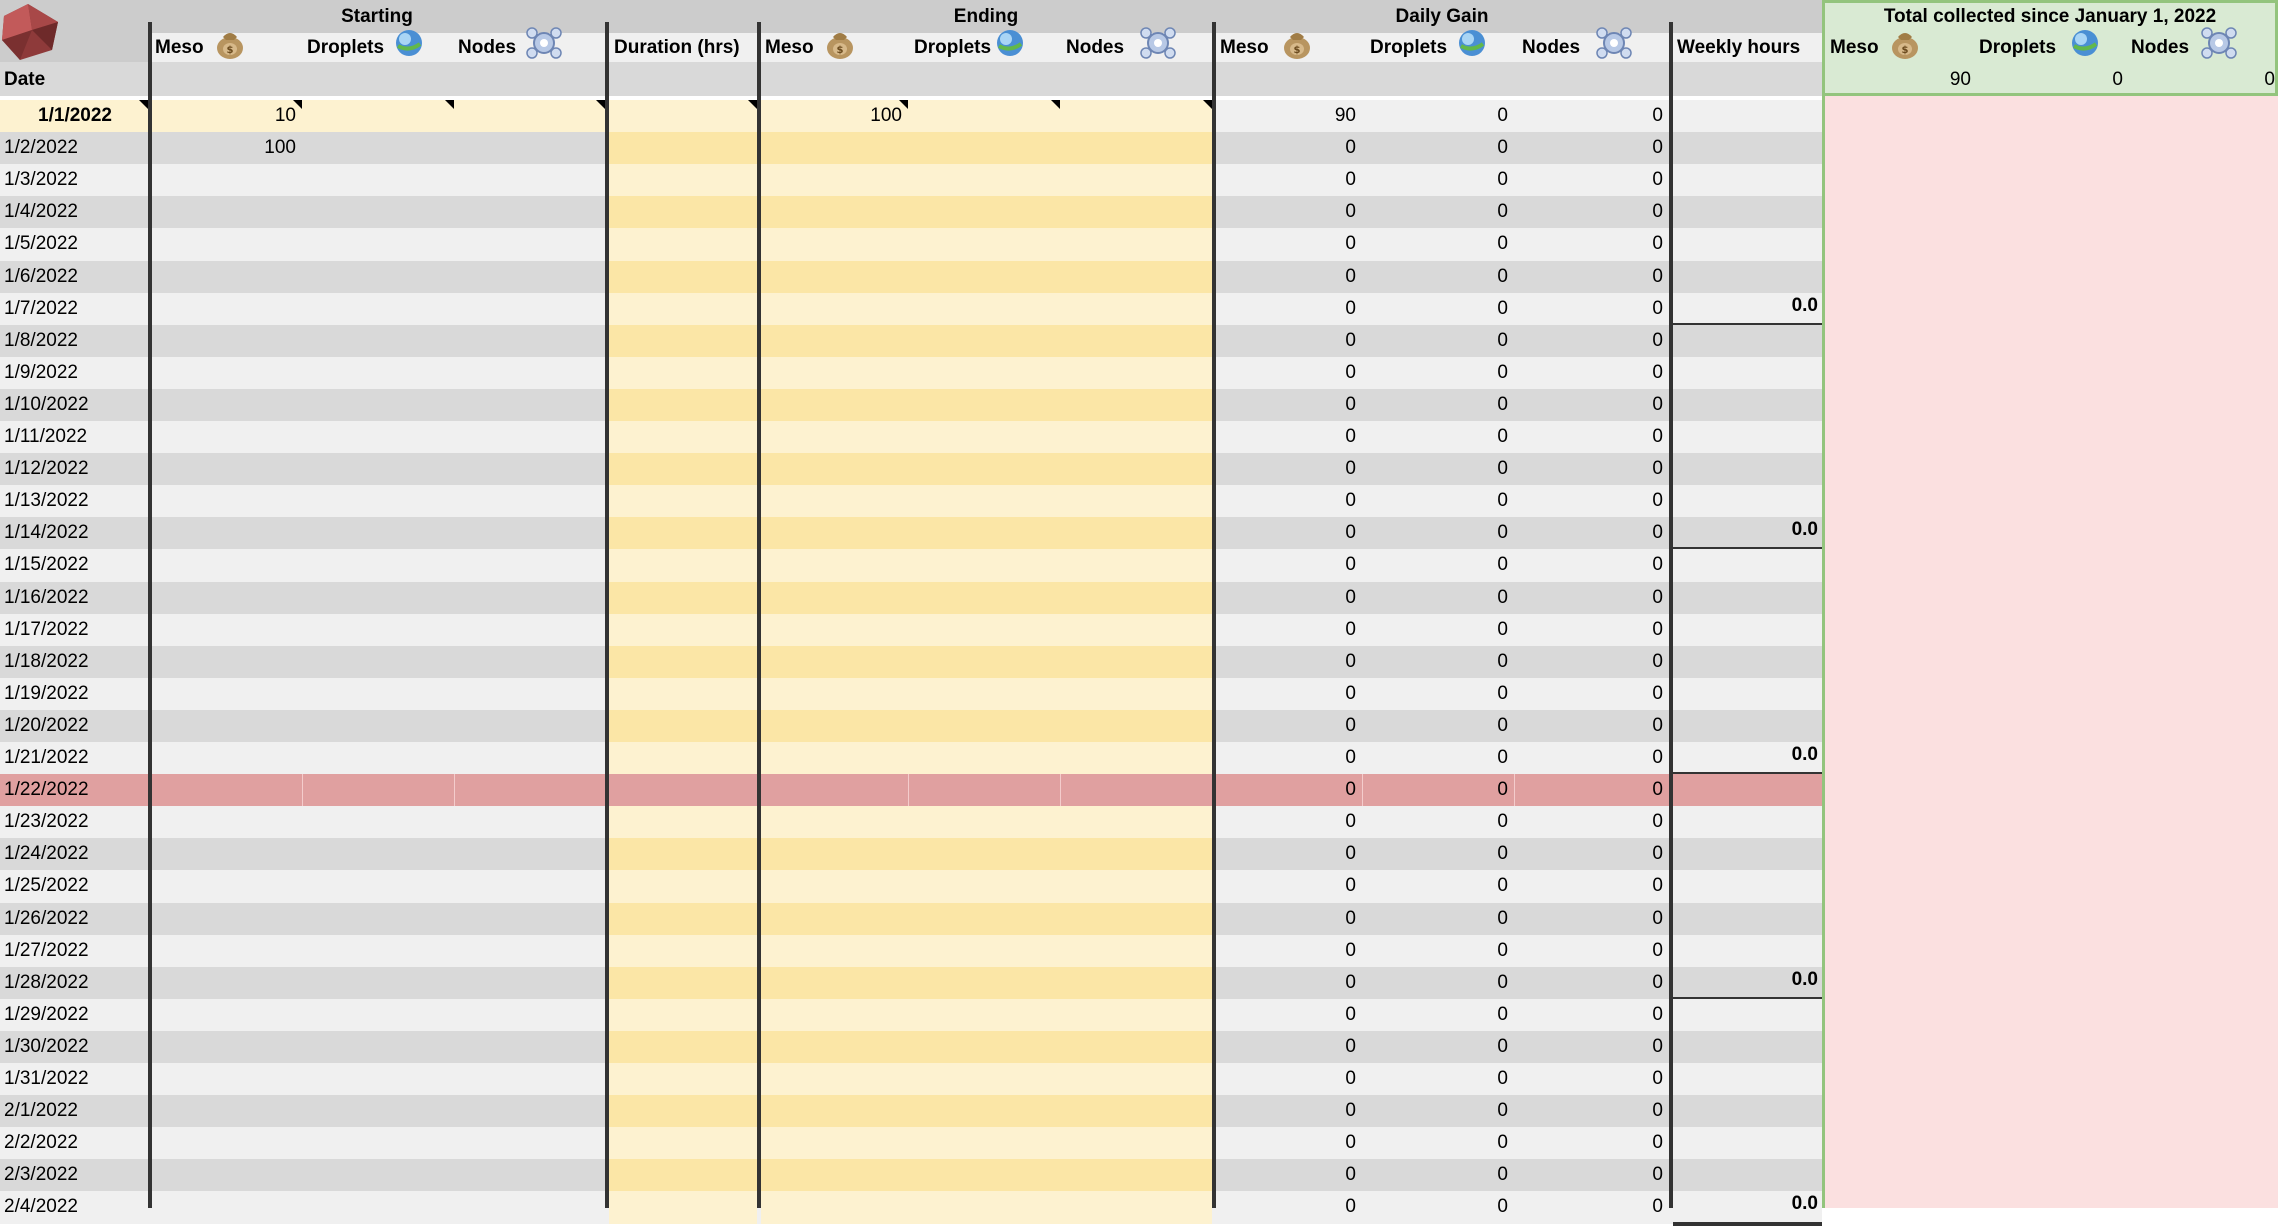  I want to click on date-cell: 1/29/2022, so click(74, 1015).